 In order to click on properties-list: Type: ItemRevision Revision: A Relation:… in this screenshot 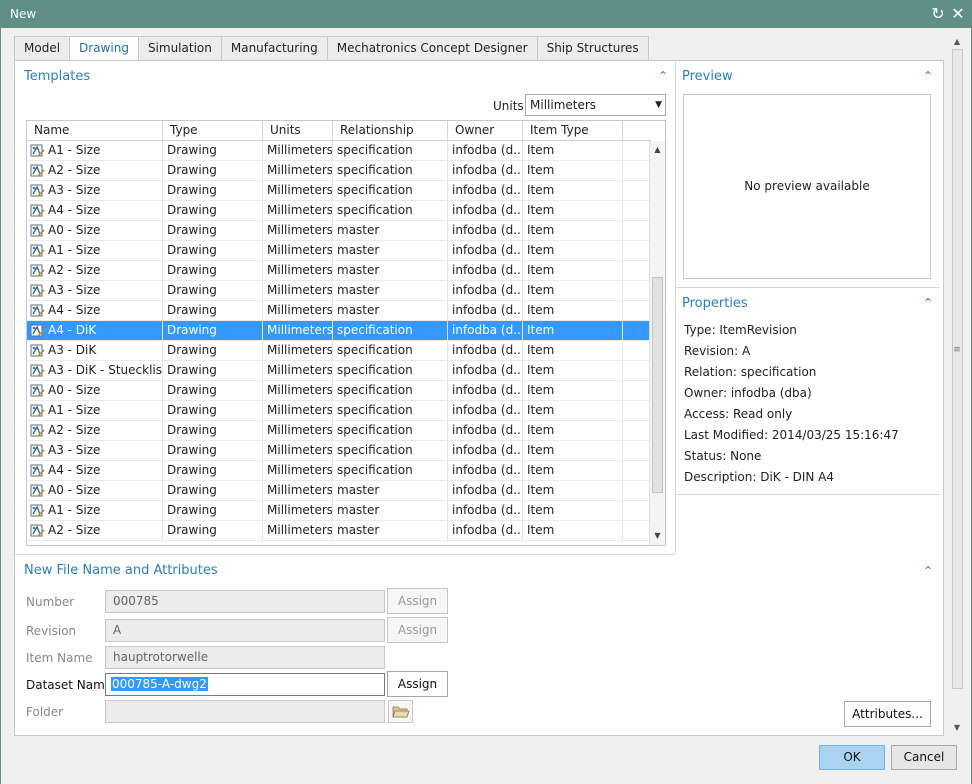, I will do `click(791, 406)`.